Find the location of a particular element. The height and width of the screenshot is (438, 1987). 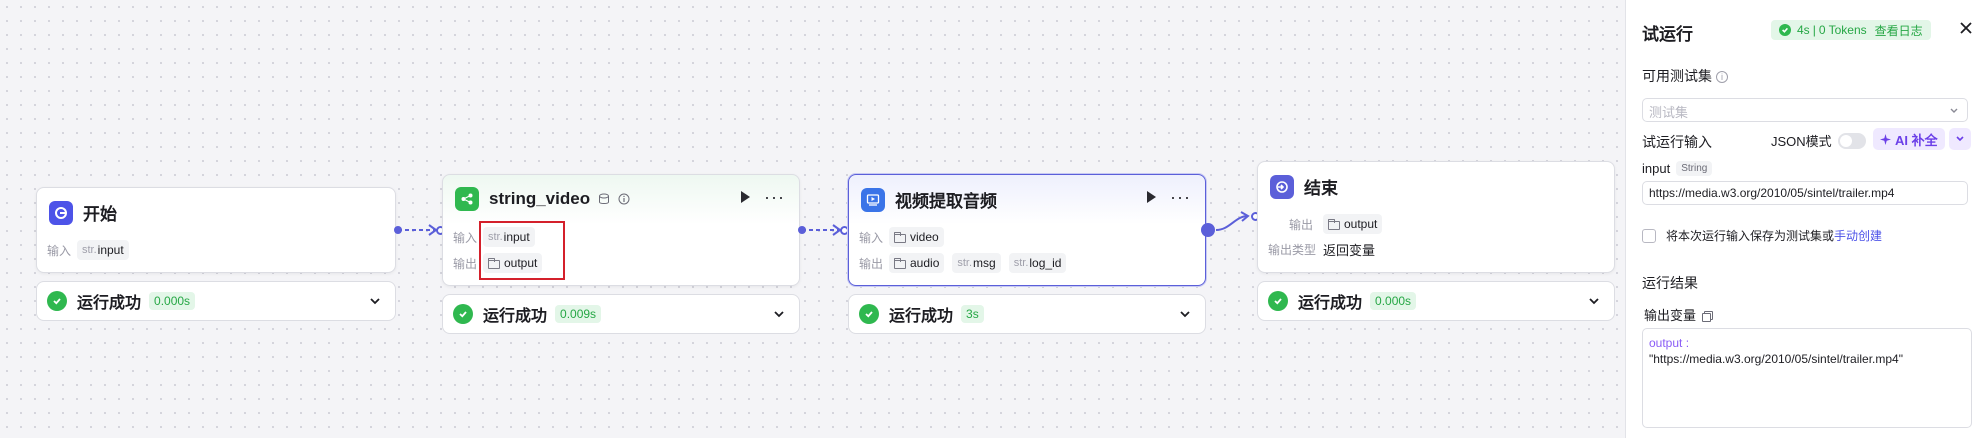

param-tag: video is located at coordinates (916, 237).